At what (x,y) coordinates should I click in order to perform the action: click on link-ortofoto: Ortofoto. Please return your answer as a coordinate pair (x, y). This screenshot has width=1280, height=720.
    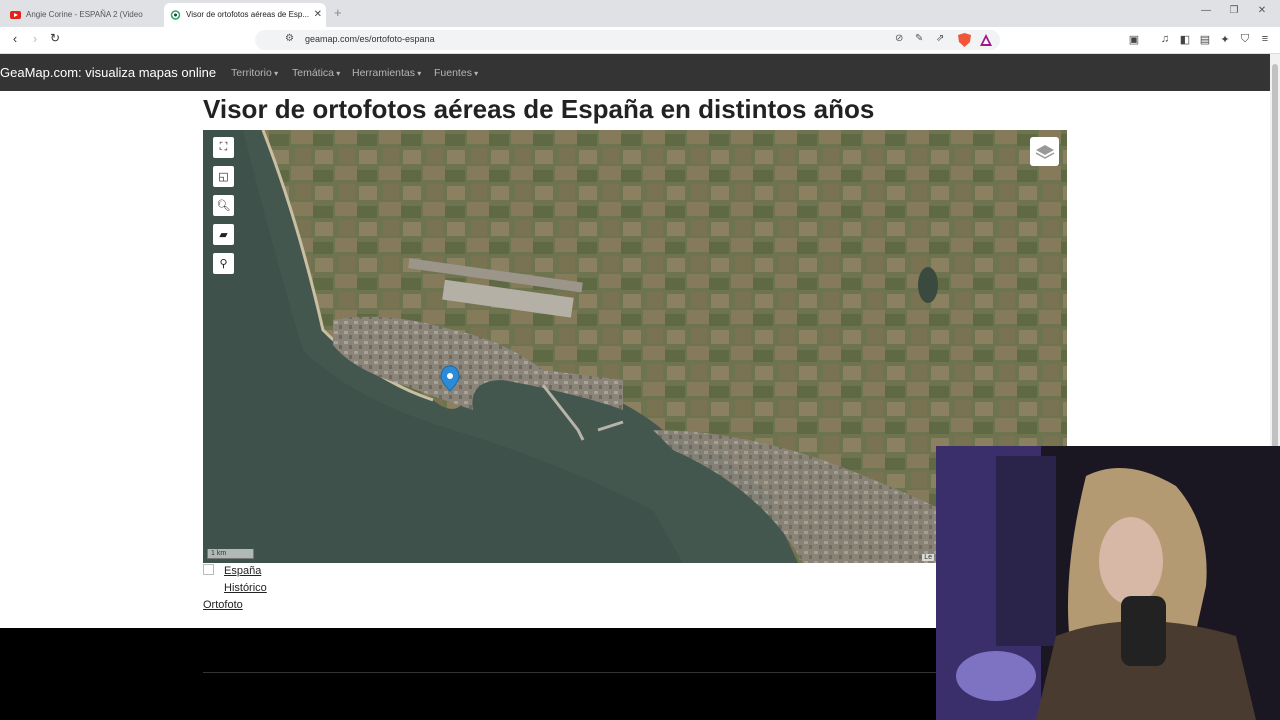
    Looking at the image, I should click on (223, 605).